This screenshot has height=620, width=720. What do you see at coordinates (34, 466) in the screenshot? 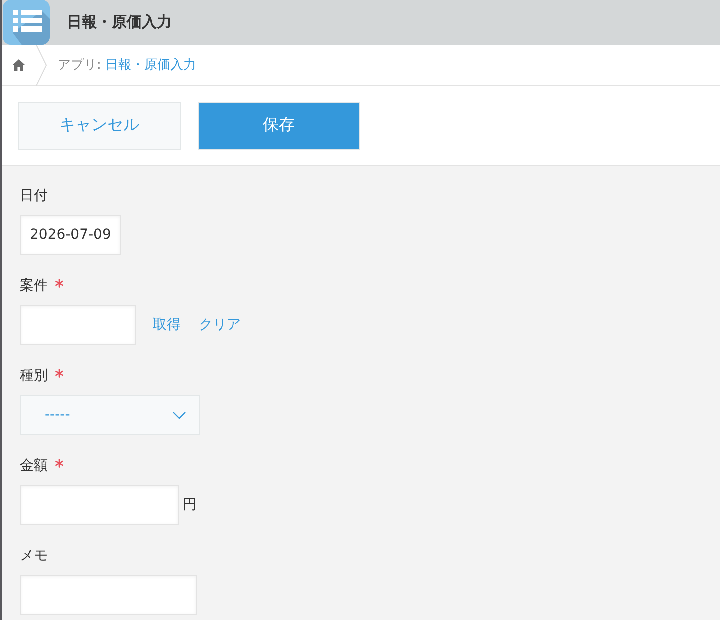
I see `field-label: 金額` at bounding box center [34, 466].